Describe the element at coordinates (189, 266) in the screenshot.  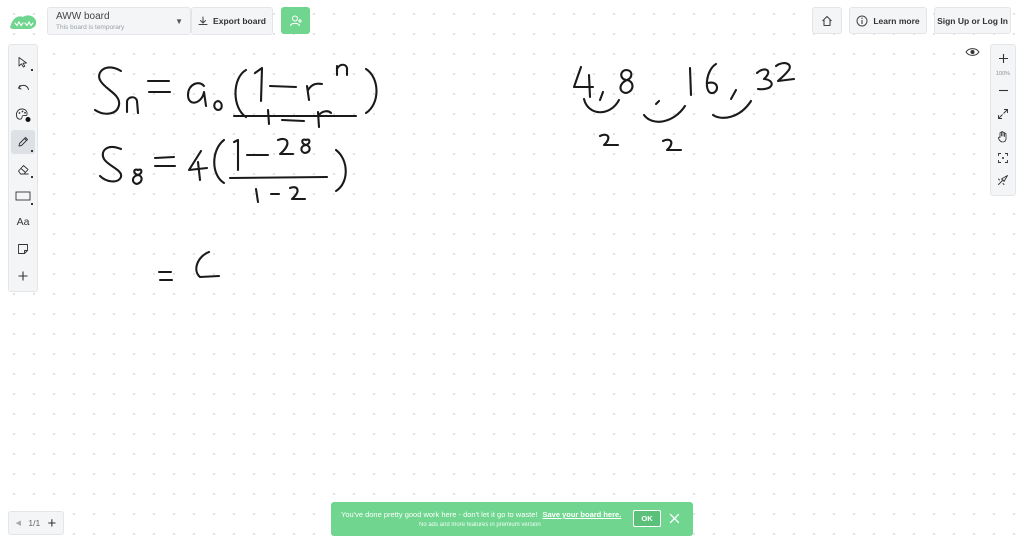
I see `handwriting-equals-start` at that location.